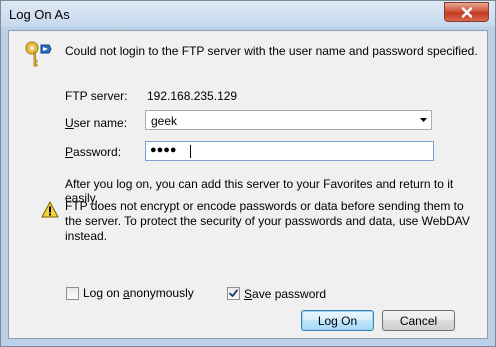  Describe the element at coordinates (38, 54) in the screenshot. I see `keys-icon` at that location.